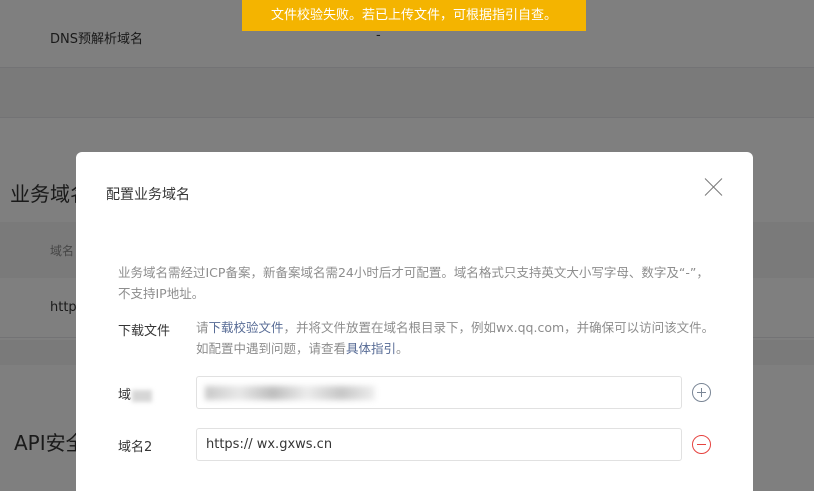 This screenshot has height=491, width=814. What do you see at coordinates (142, 395) in the screenshot?
I see `redacted-text` at bounding box center [142, 395].